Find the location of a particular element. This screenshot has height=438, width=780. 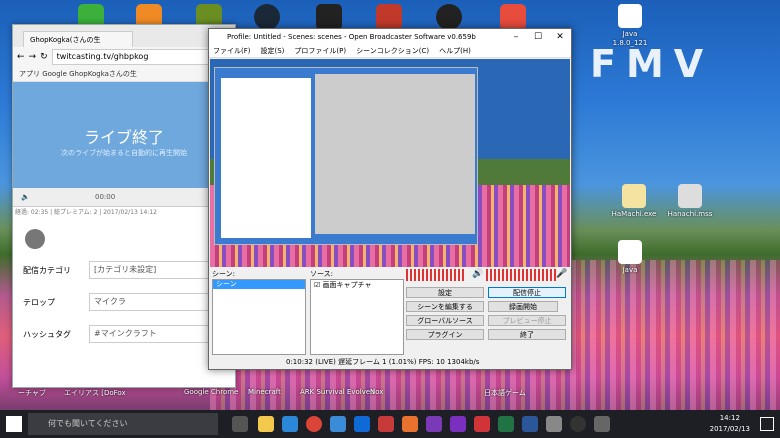

logo-icon is located at coordinates (35, 239).